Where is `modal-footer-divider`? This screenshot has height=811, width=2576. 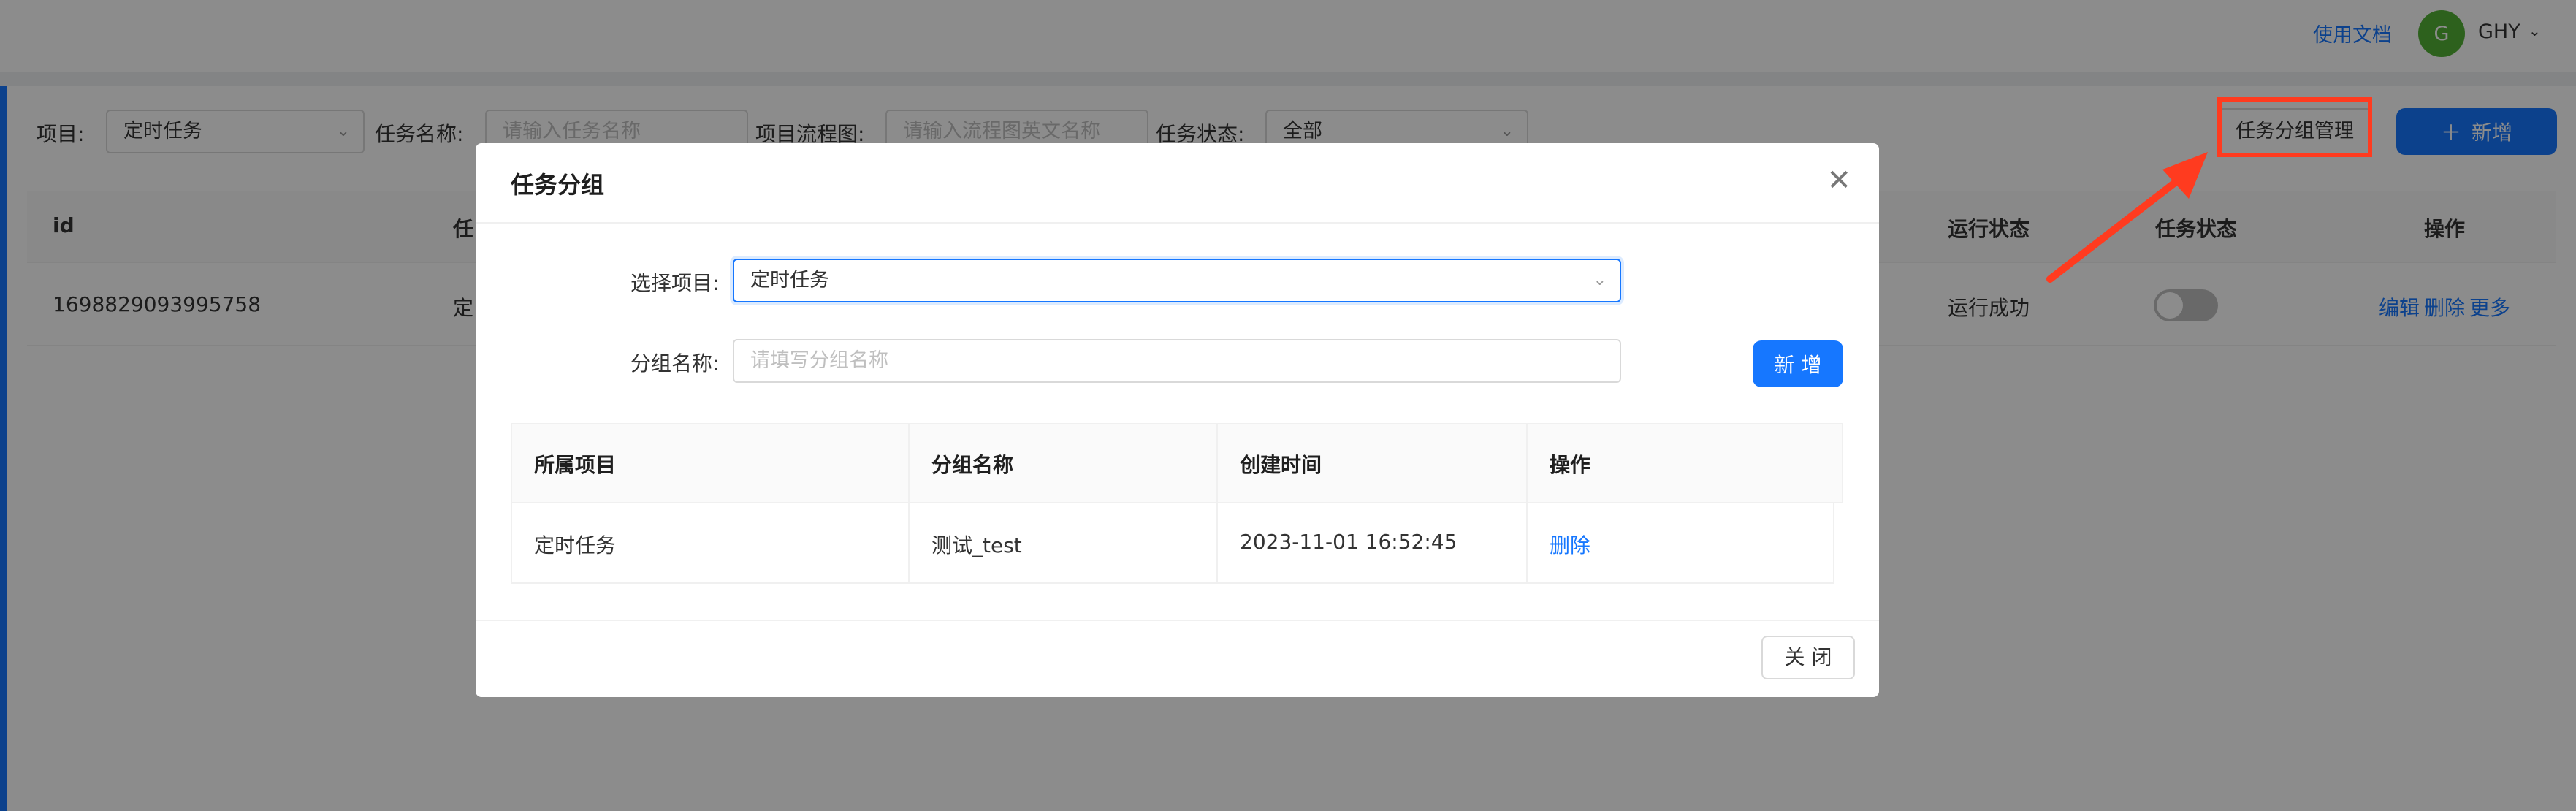 modal-footer-divider is located at coordinates (1177, 620).